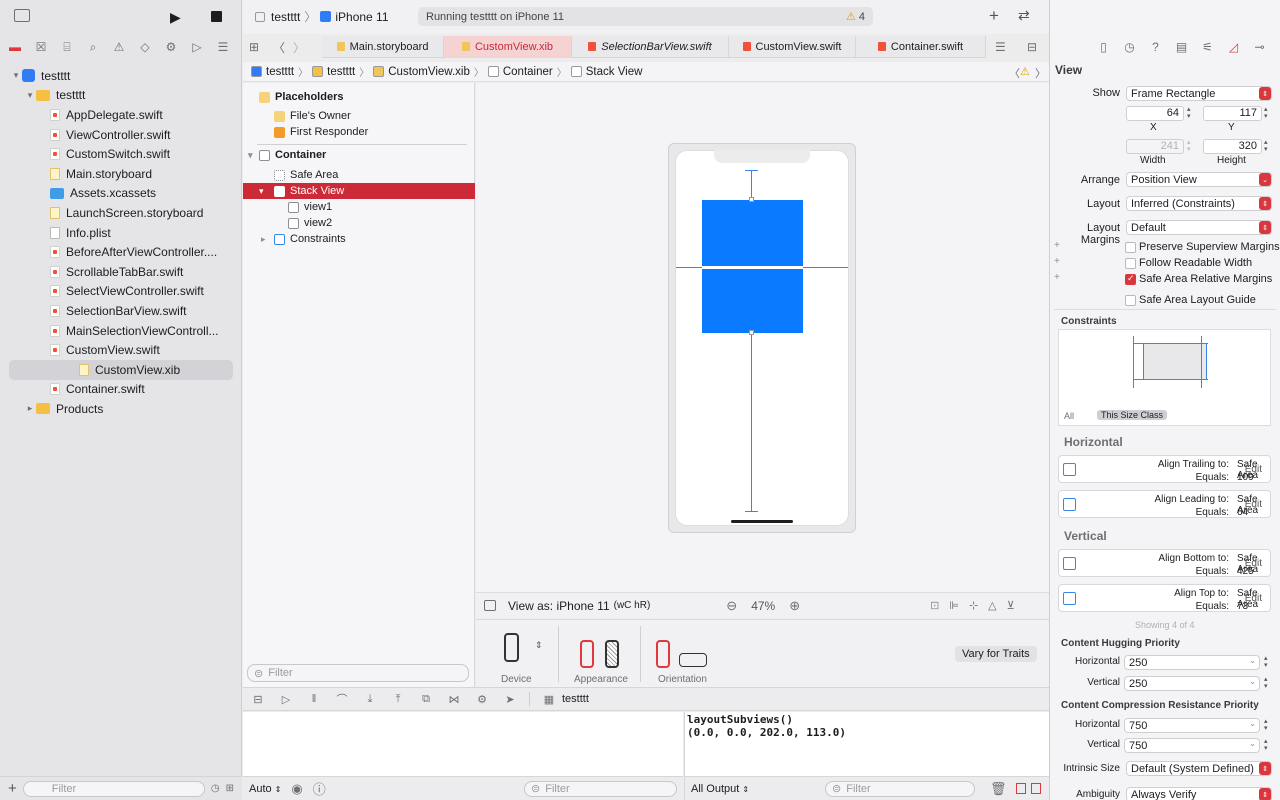  What do you see at coordinates (825, 267) in the screenshot?
I see `trailing-constraint-line` at bounding box center [825, 267].